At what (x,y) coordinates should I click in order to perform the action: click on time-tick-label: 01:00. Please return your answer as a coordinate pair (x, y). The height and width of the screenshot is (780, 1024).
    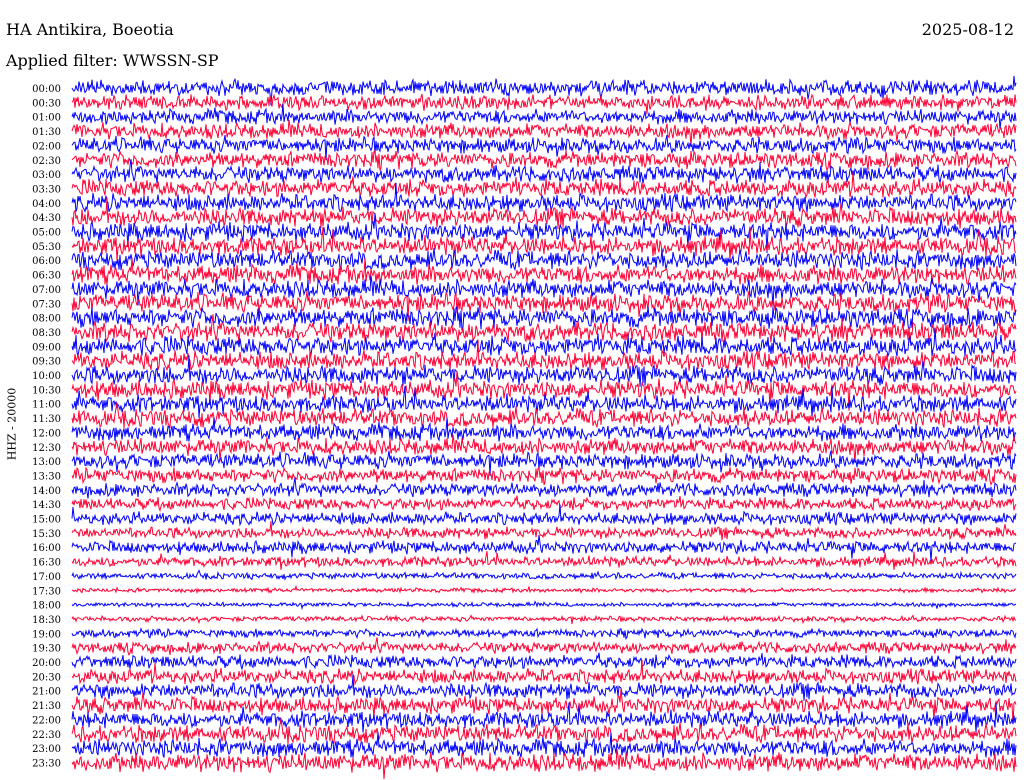
    Looking at the image, I should click on (46, 118).